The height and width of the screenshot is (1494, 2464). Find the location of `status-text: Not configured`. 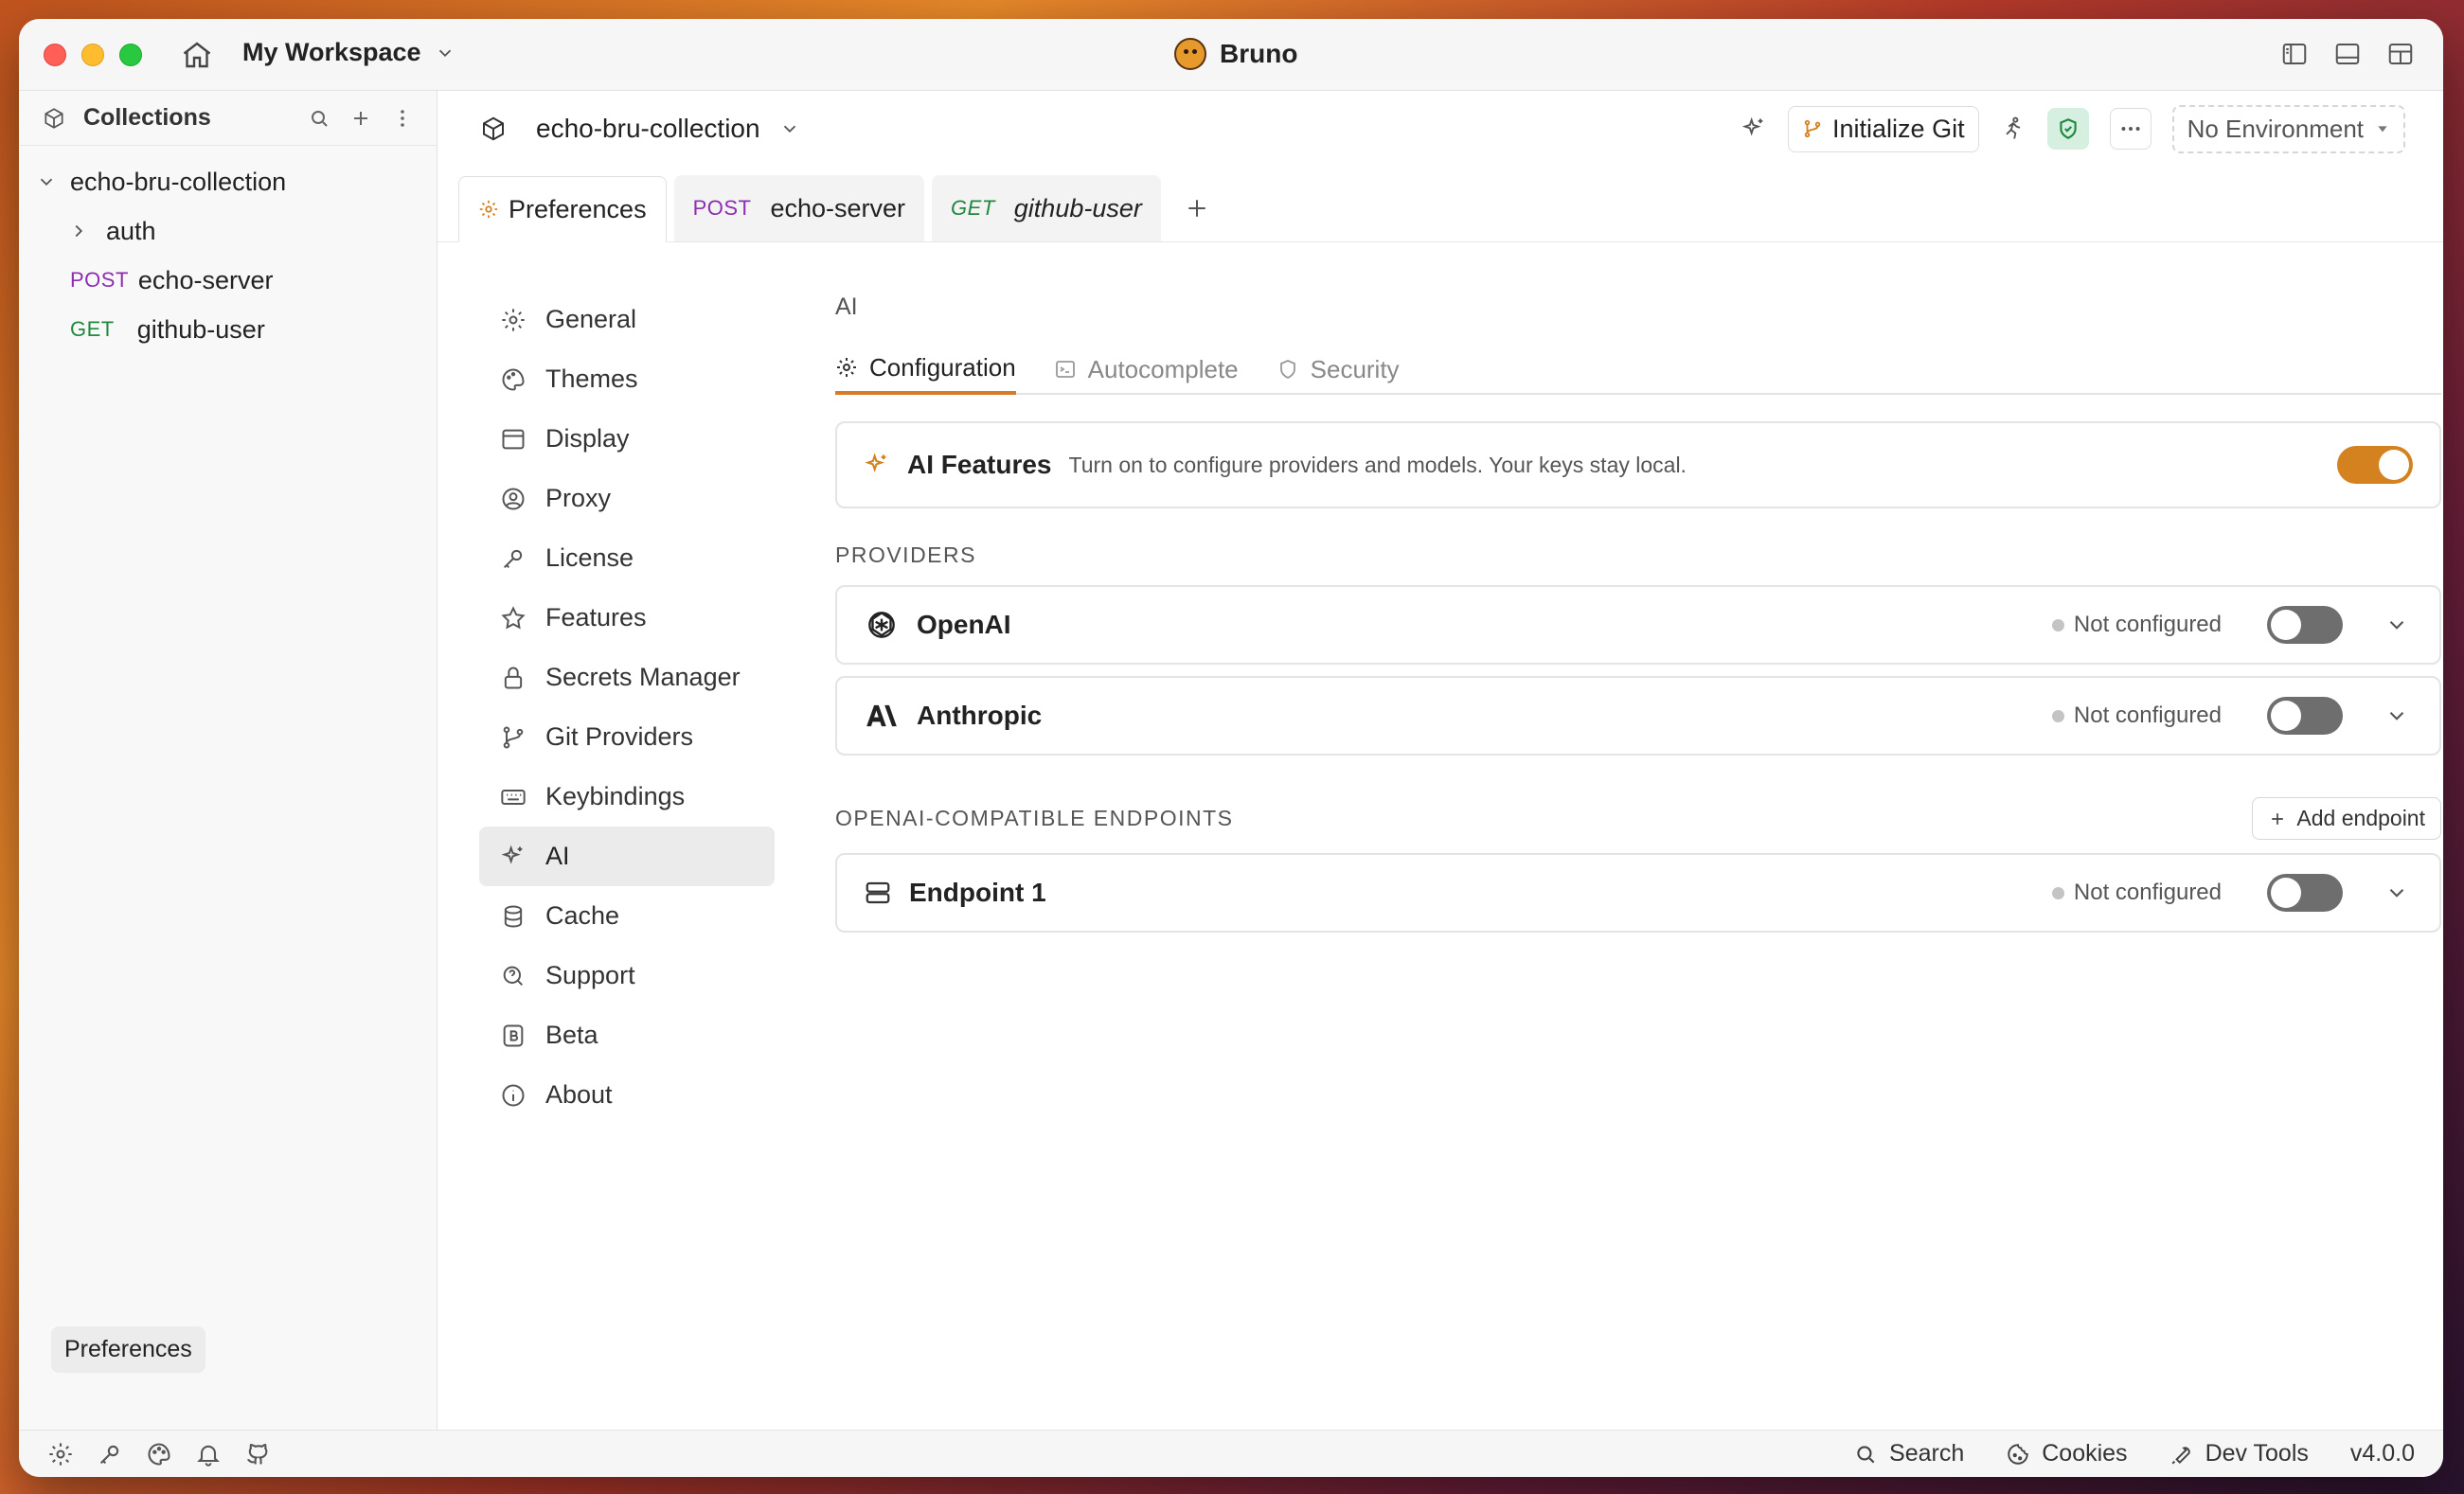

status-text: Not configured is located at coordinates (2147, 893).